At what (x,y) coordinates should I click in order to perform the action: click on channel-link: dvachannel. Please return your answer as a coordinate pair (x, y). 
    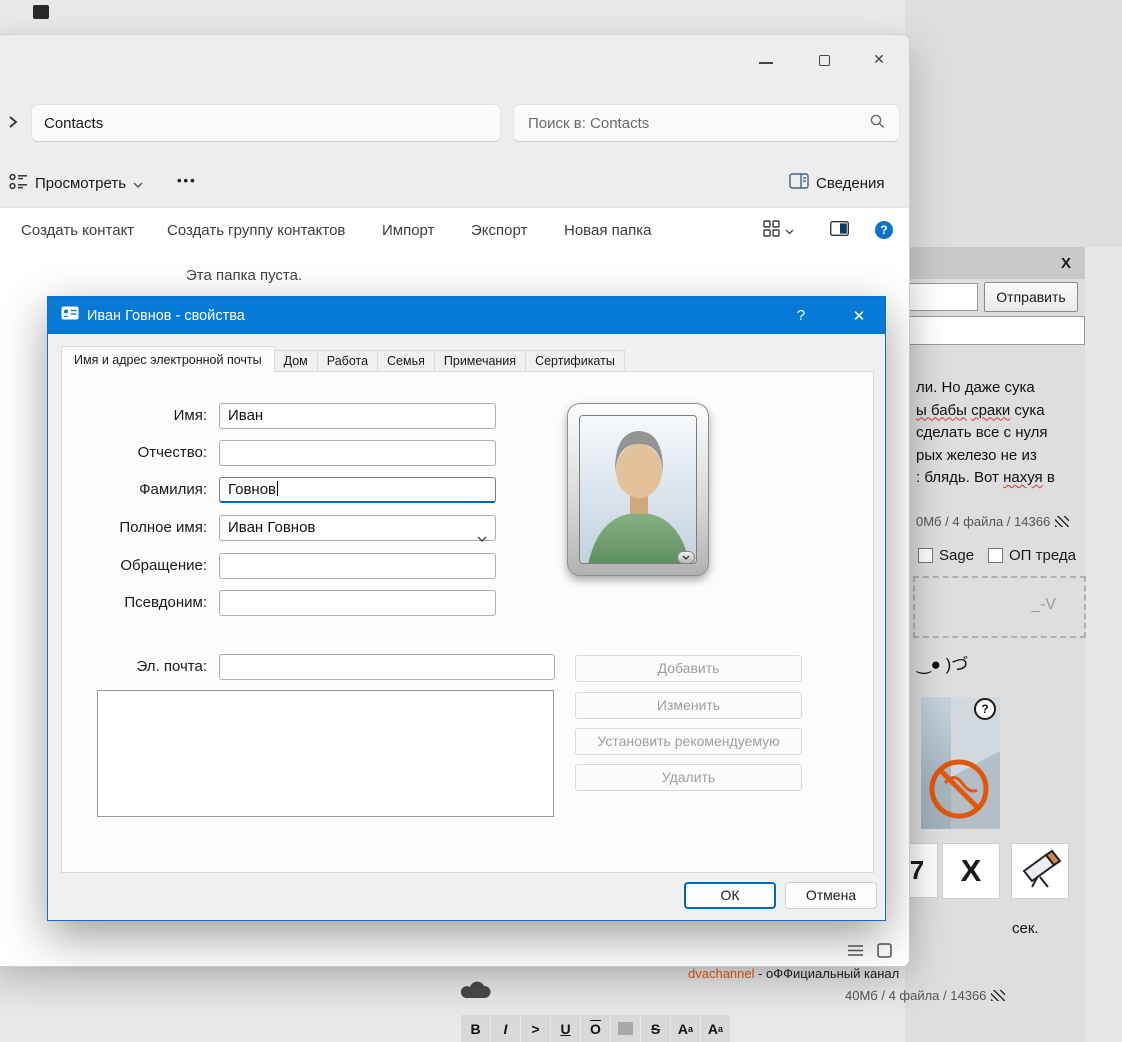
    Looking at the image, I should click on (721, 973).